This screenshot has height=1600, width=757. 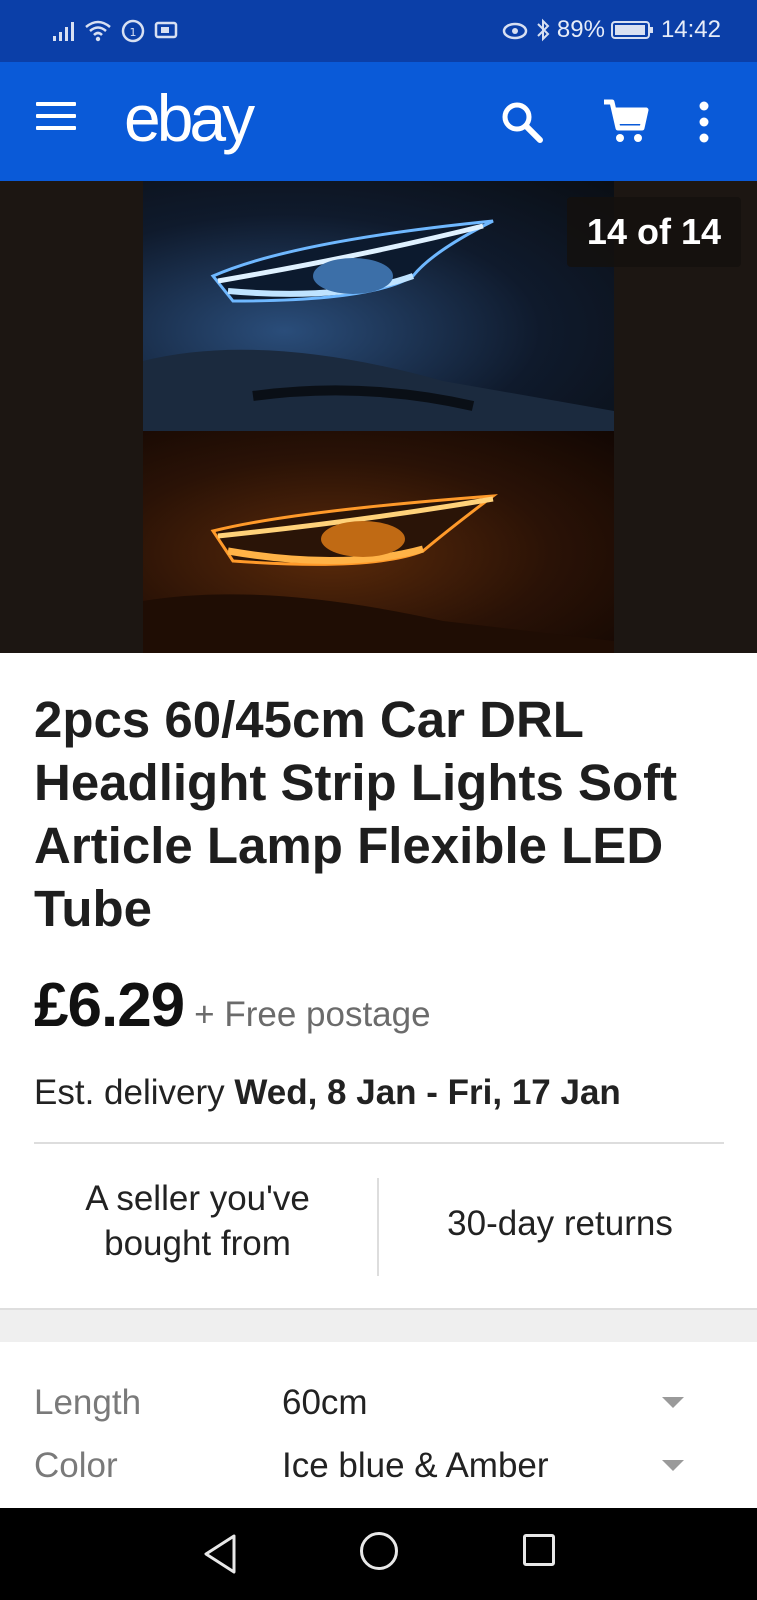 I want to click on price-row: £6.29 + Free postage, so click(x=232, y=1005).